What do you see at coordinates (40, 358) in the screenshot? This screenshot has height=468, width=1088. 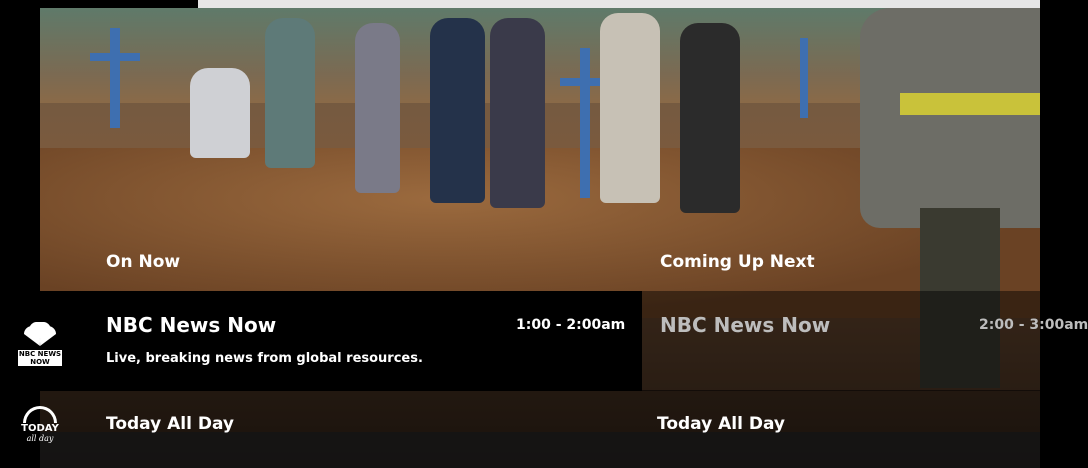 I see `logo-text: NBC NEWS NOW` at bounding box center [40, 358].